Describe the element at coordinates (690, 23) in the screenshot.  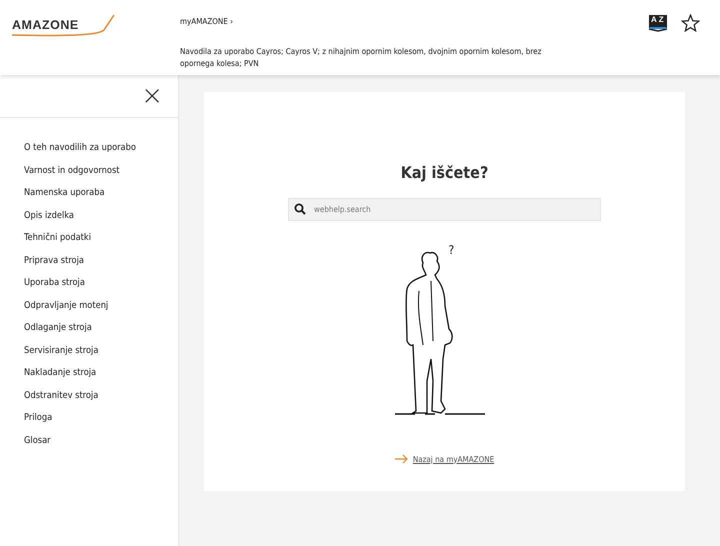
I see `favorite-star-icon` at that location.